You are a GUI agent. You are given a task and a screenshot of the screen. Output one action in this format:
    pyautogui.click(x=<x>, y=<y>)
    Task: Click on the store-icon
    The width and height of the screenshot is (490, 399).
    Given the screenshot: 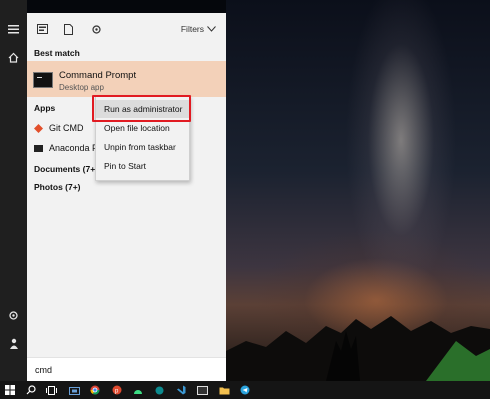 What is the action you would take?
    pyautogui.click(x=74, y=390)
    